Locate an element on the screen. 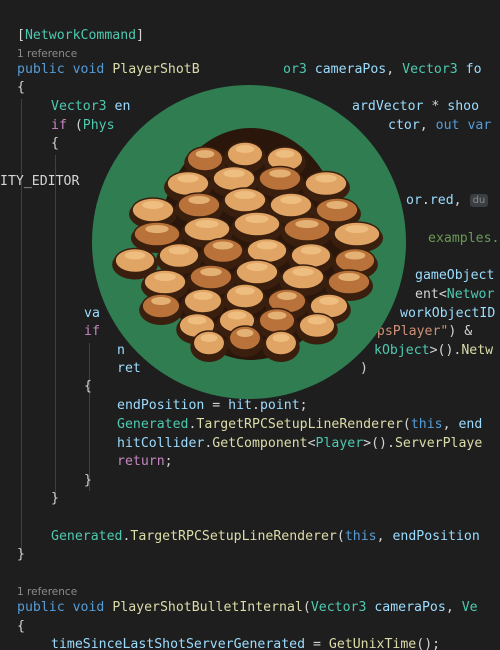 The height and width of the screenshot is (650, 500). token: ] is located at coordinates (140, 35).